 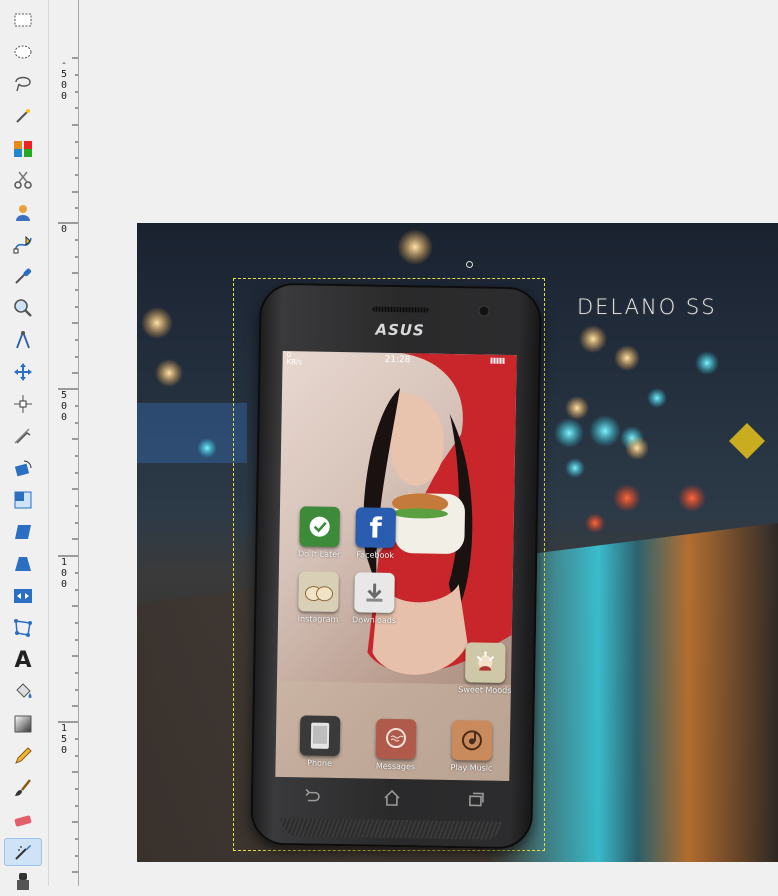 I want to click on do-it-later-icon, so click(x=319, y=526).